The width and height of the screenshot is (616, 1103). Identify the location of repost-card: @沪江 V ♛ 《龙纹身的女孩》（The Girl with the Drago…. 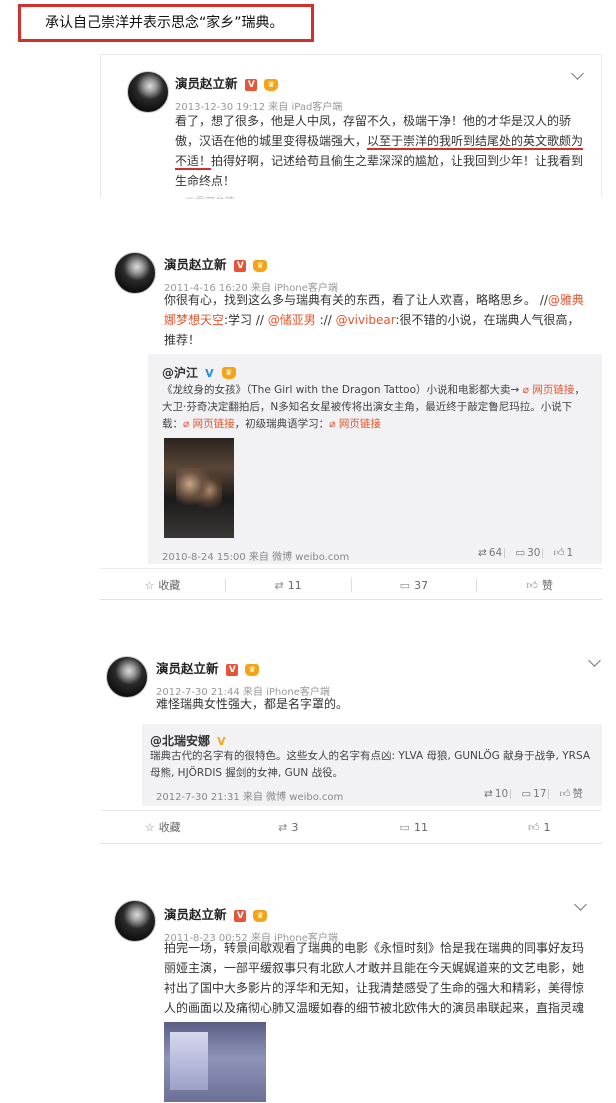
(375, 459).